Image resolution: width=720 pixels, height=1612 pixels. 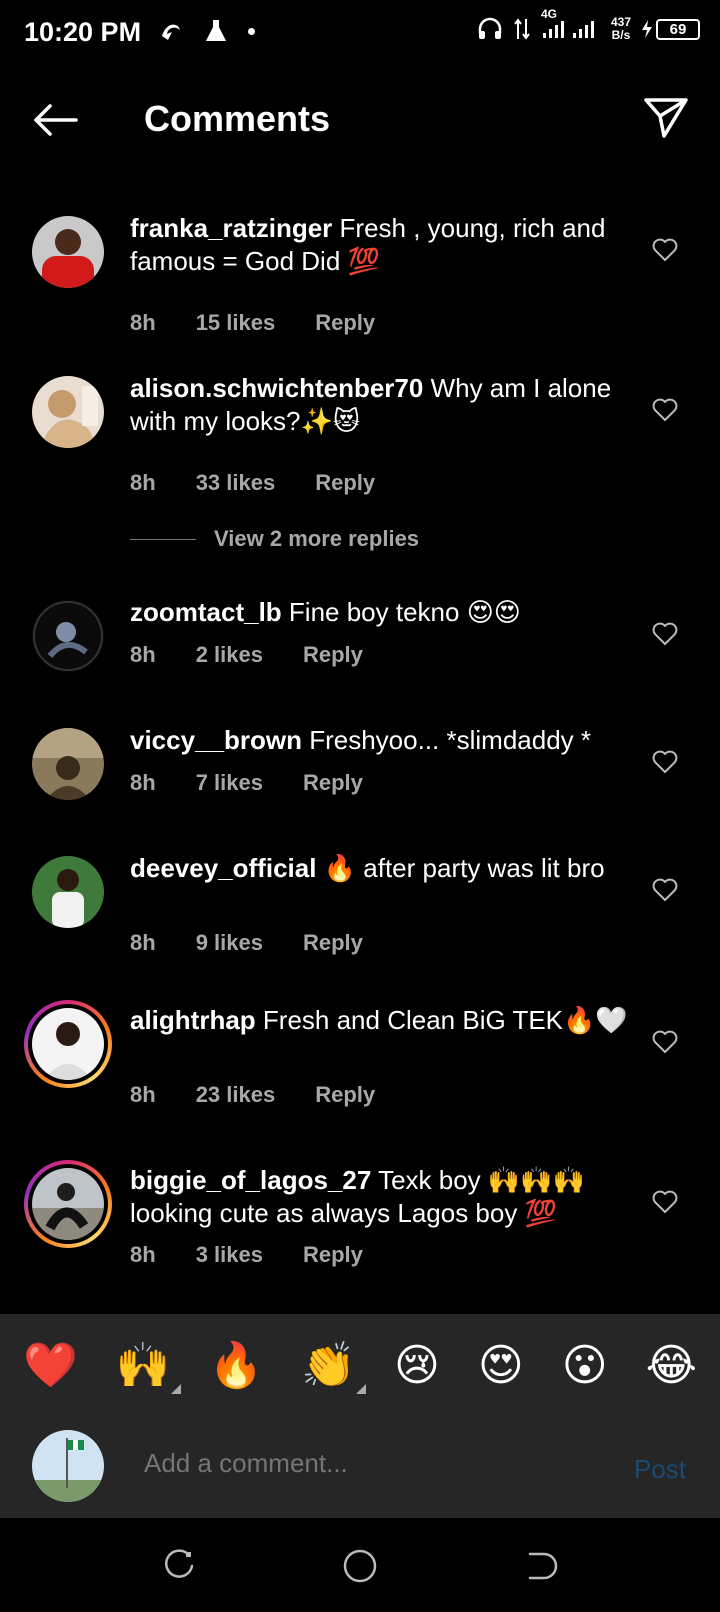 I want to click on emoji-crying: 😢, so click(x=417, y=1366).